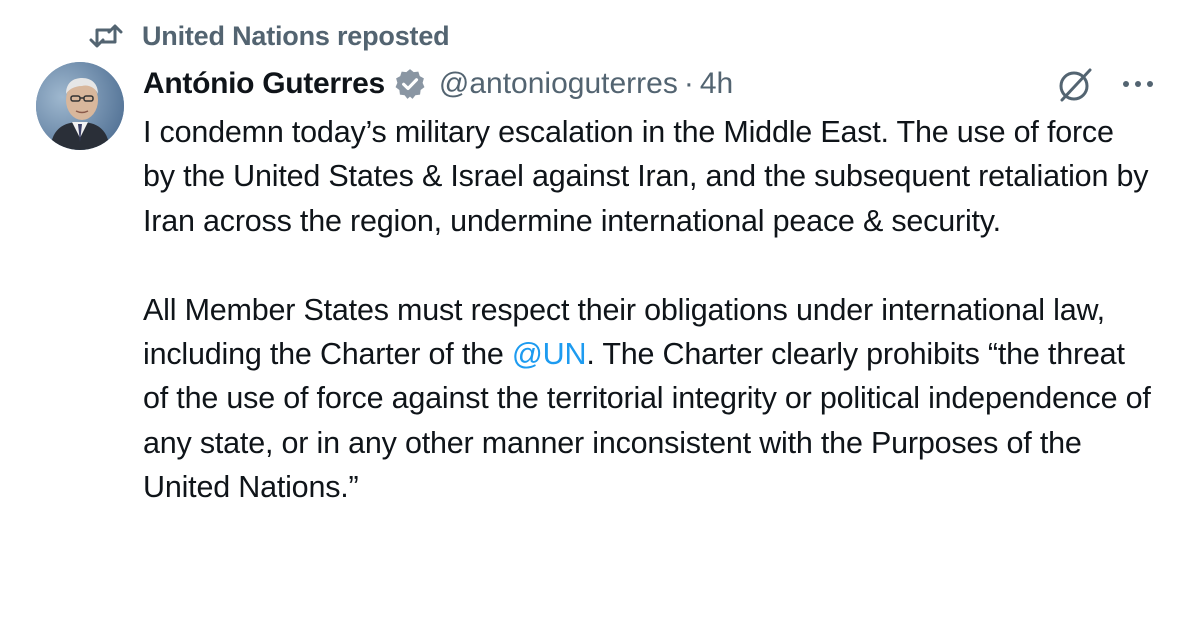 The height and width of the screenshot is (618, 1190). Describe the element at coordinates (106, 36) in the screenshot. I see `repost-icon` at that location.